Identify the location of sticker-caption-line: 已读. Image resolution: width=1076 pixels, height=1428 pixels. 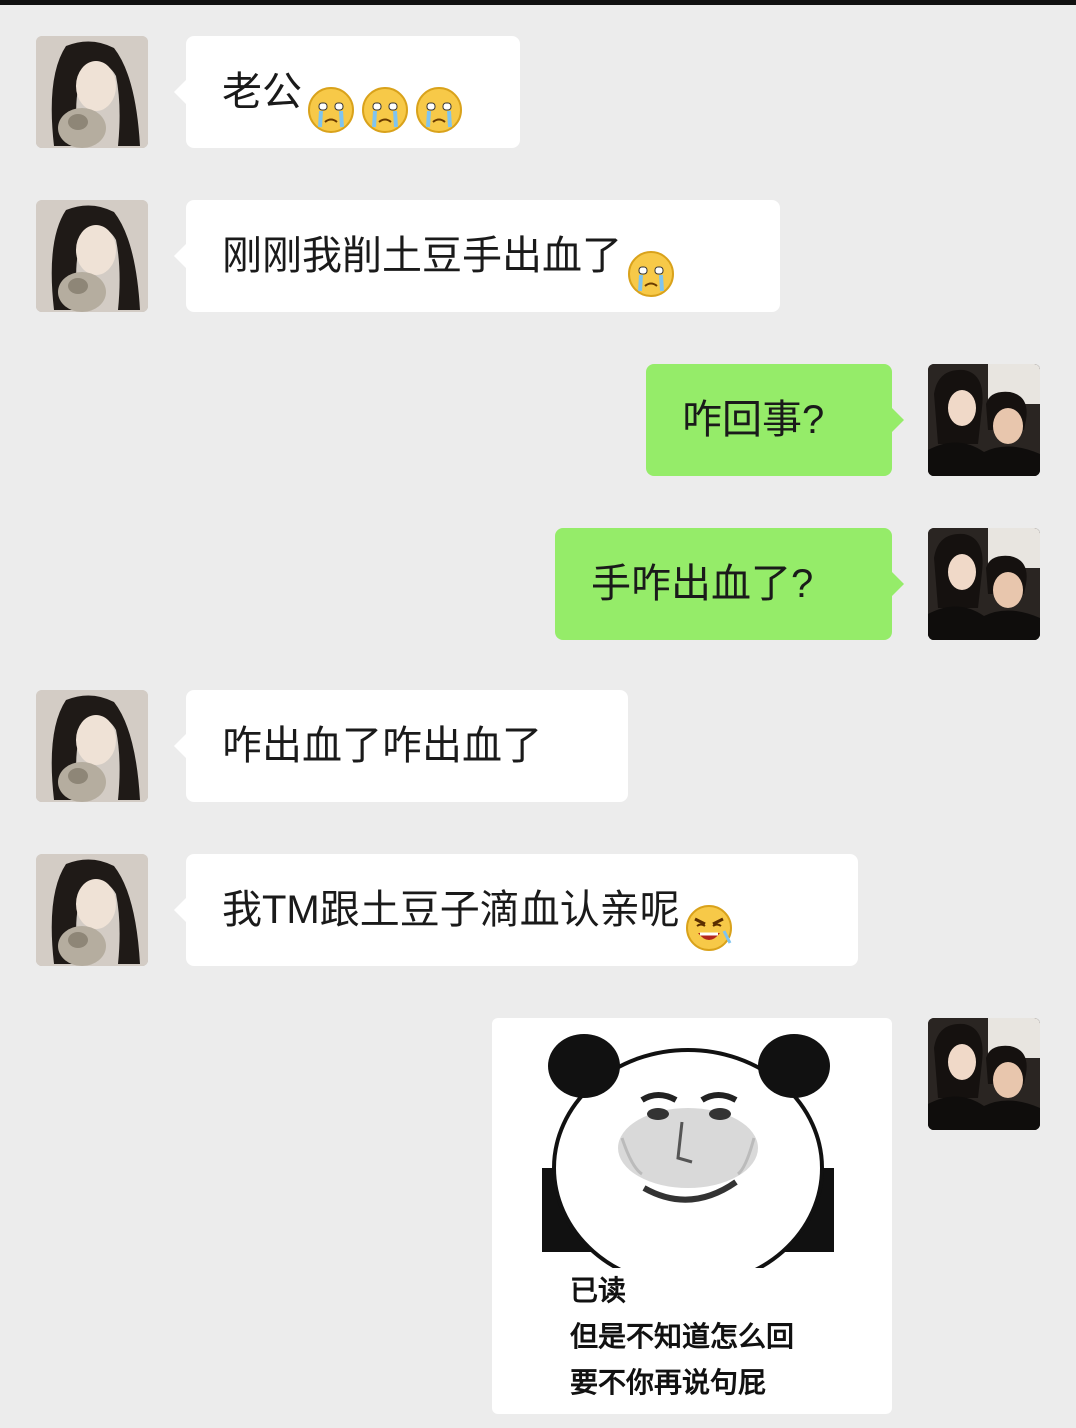
(598, 1290).